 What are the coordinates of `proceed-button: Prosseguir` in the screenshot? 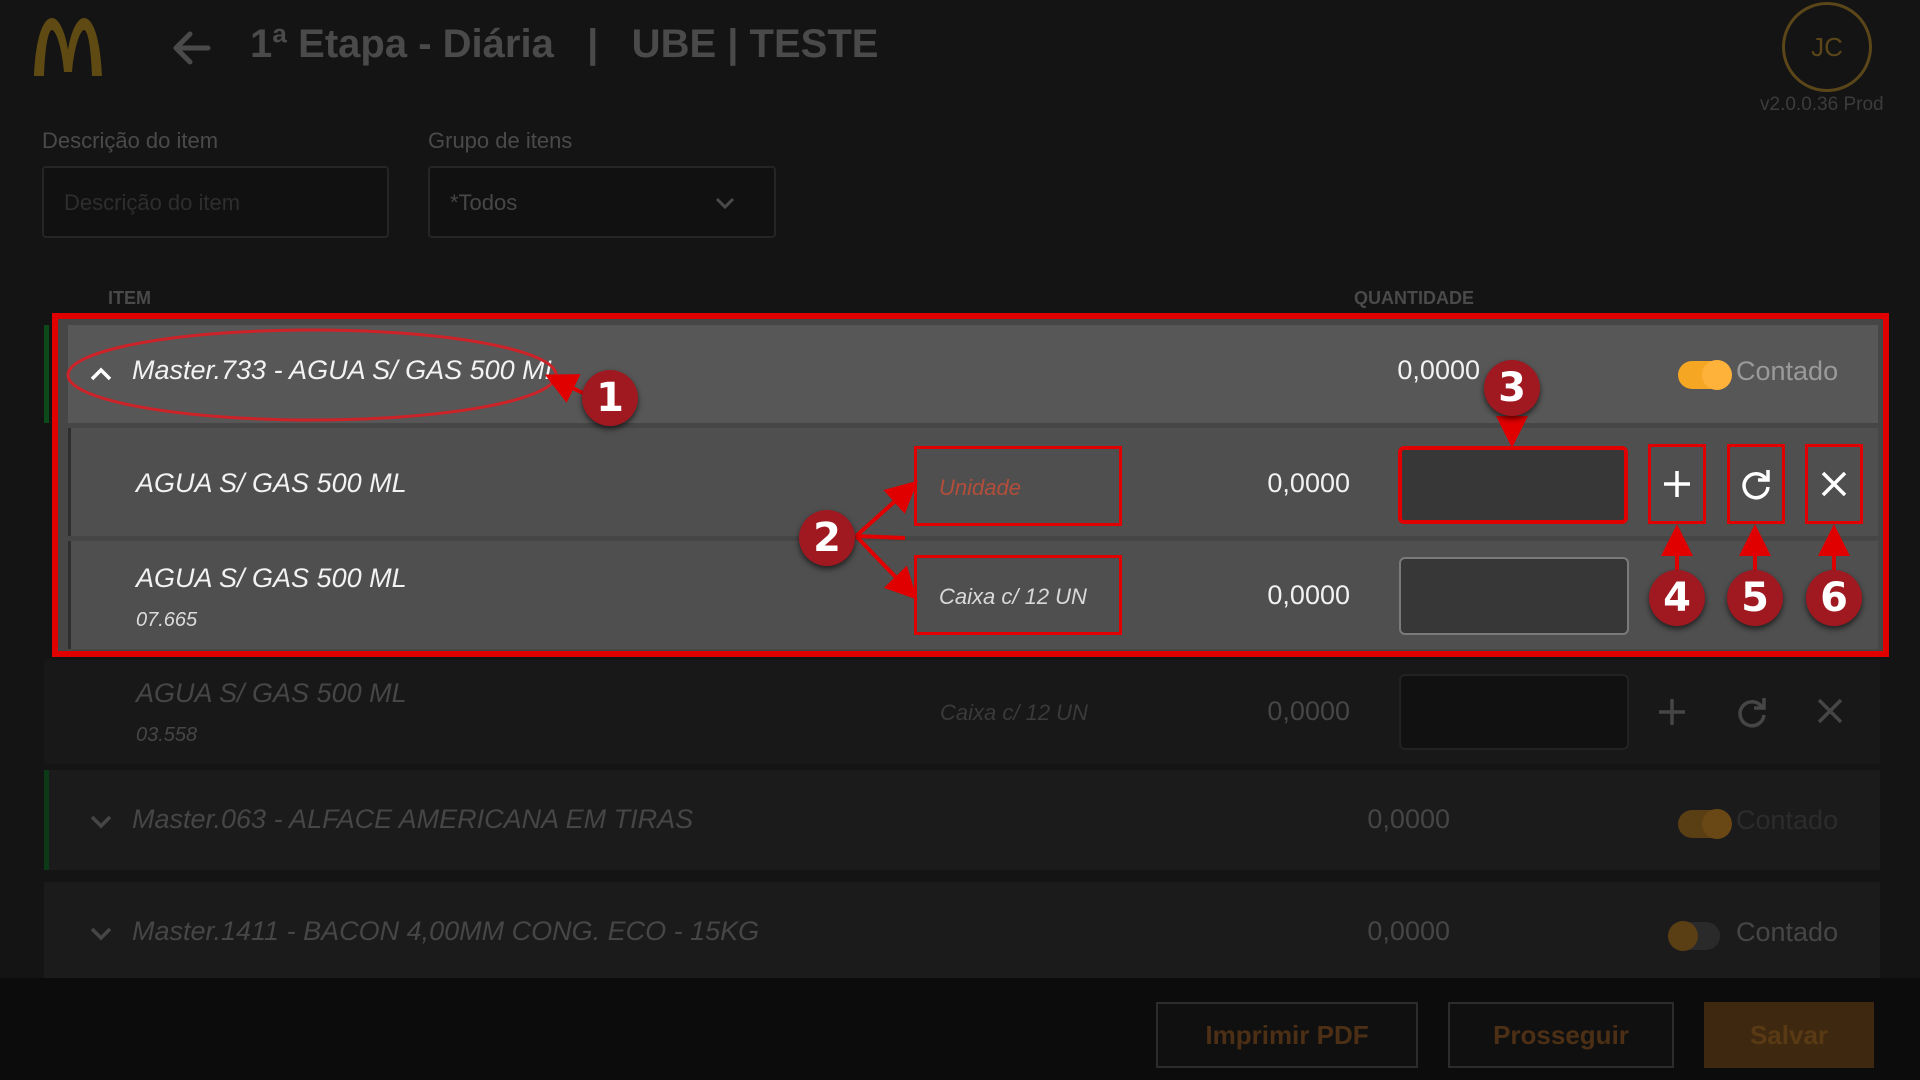 It's located at (1561, 1035).